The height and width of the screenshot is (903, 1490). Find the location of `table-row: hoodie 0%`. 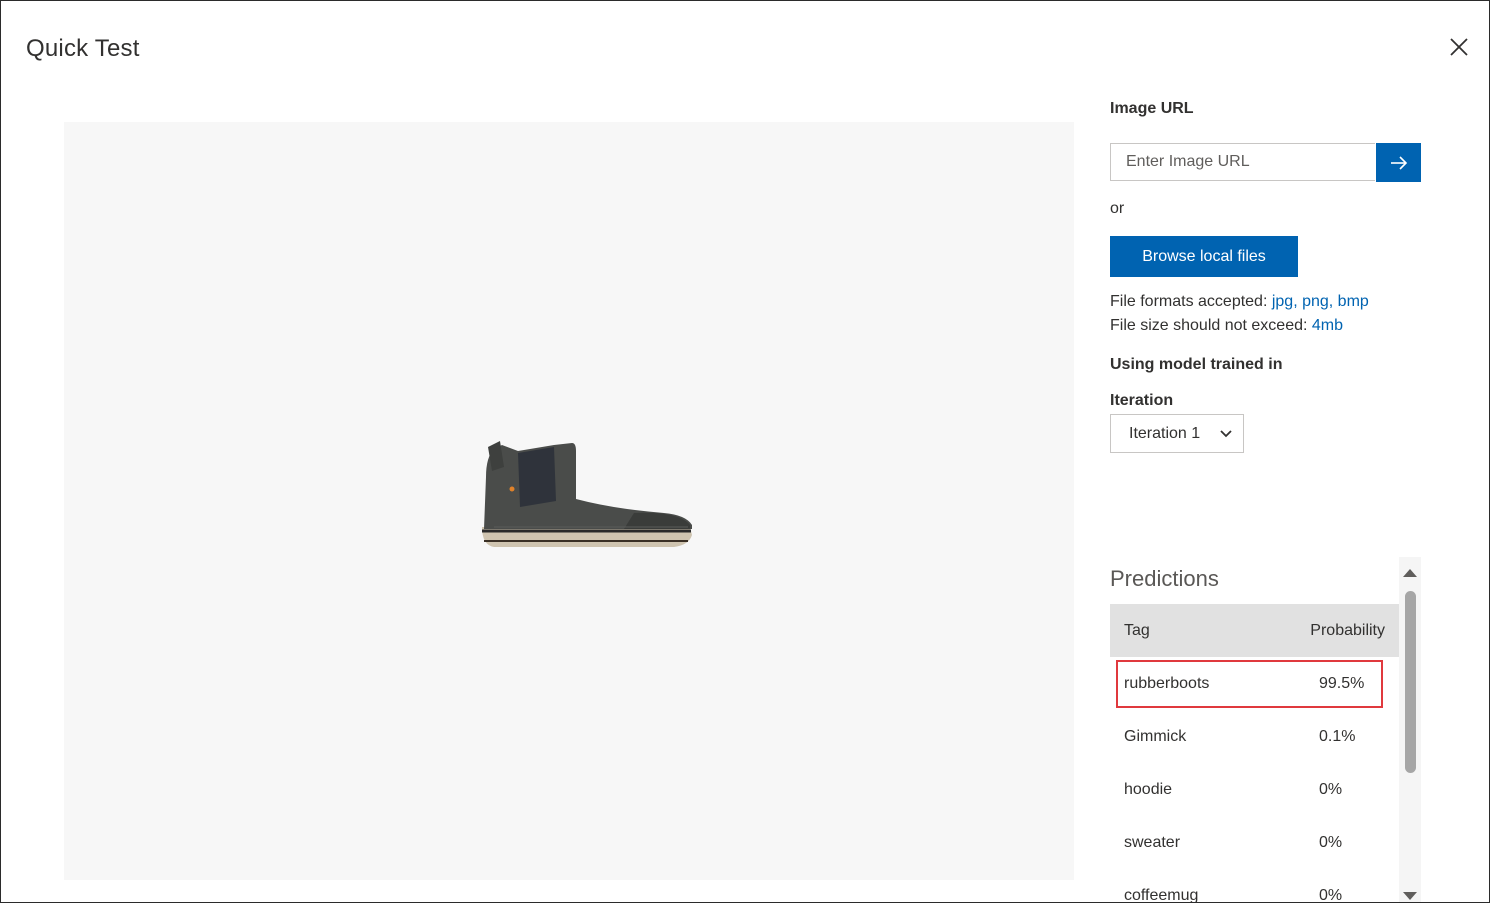

table-row: hoodie 0% is located at coordinates (1254, 789).